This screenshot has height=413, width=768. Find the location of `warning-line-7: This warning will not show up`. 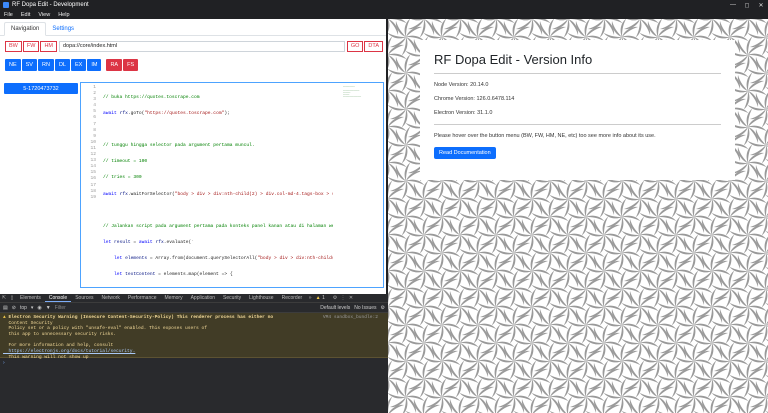

warning-line-7: This warning will not show up is located at coordinates (46, 357).